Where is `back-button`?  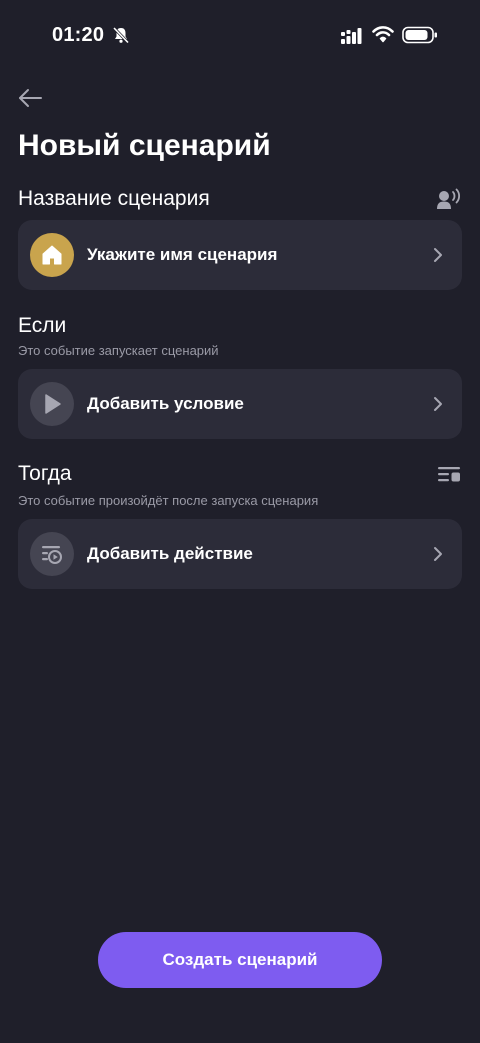
back-button is located at coordinates (30, 98).